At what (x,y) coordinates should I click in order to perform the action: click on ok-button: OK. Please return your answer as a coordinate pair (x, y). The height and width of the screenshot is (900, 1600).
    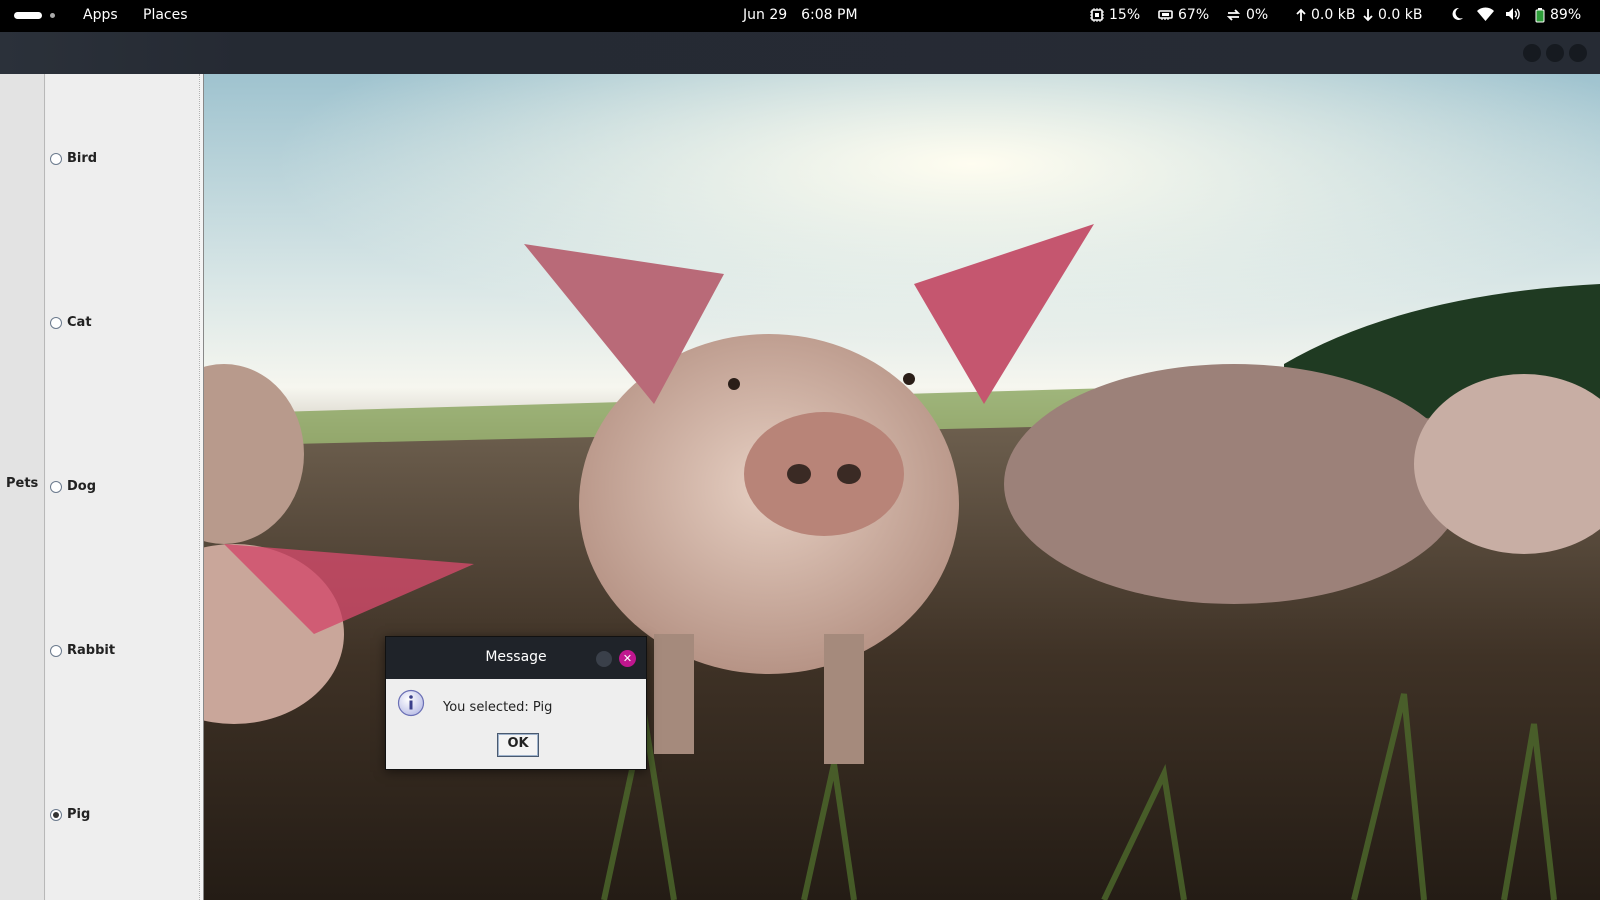
    Looking at the image, I should click on (518, 745).